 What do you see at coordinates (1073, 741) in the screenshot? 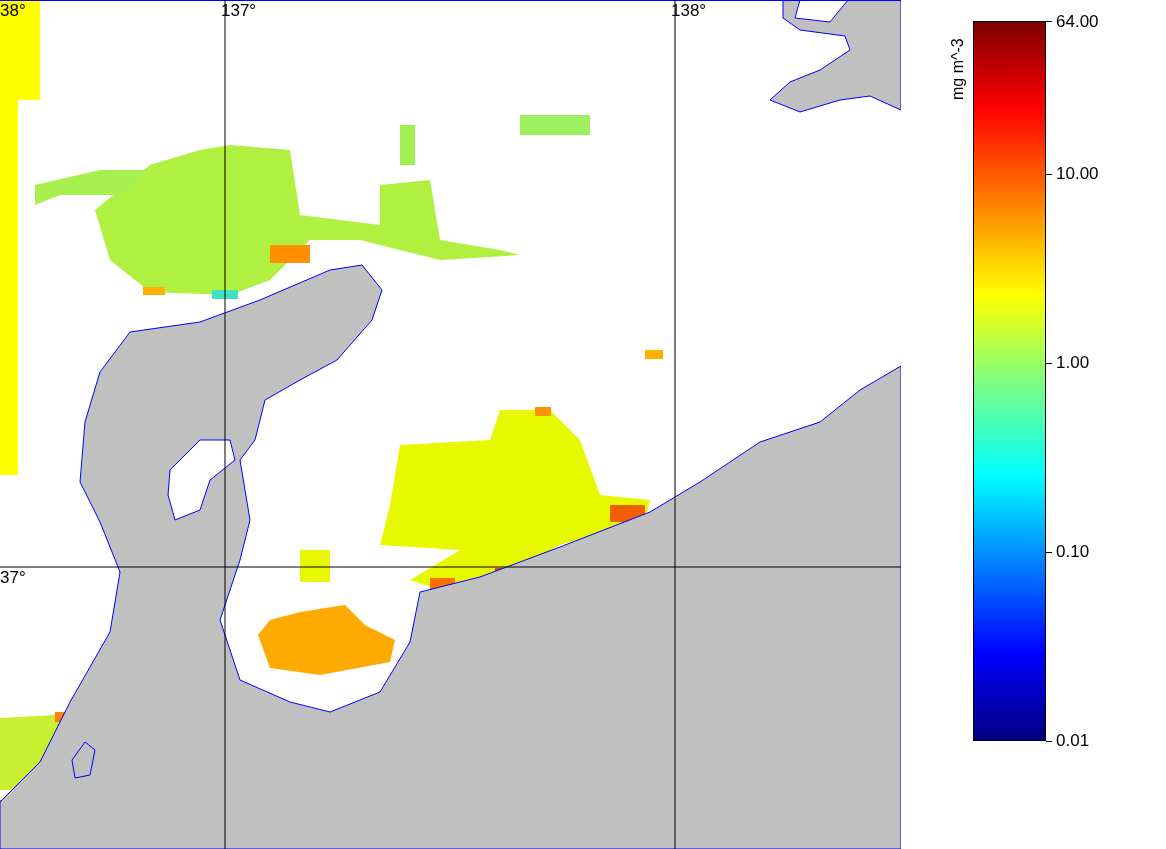
I see `colorbar-tick-label: 0.01` at bounding box center [1073, 741].